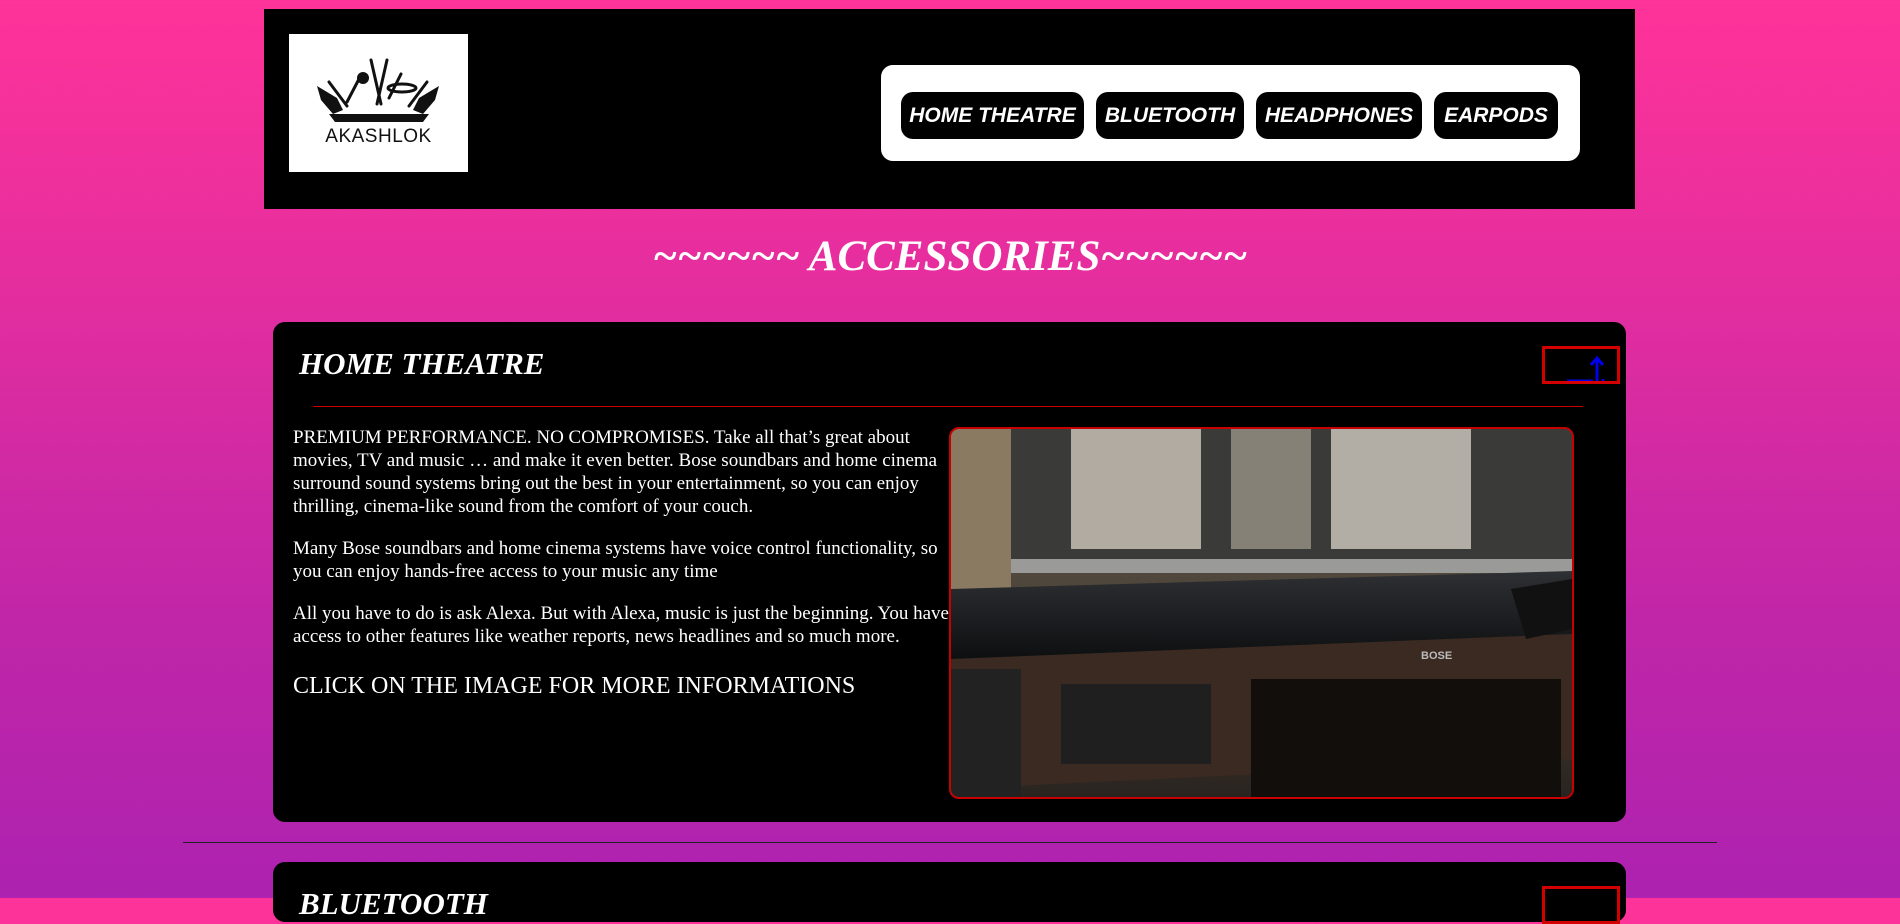  What do you see at coordinates (948, 406) in the screenshot?
I see `section-divider` at bounding box center [948, 406].